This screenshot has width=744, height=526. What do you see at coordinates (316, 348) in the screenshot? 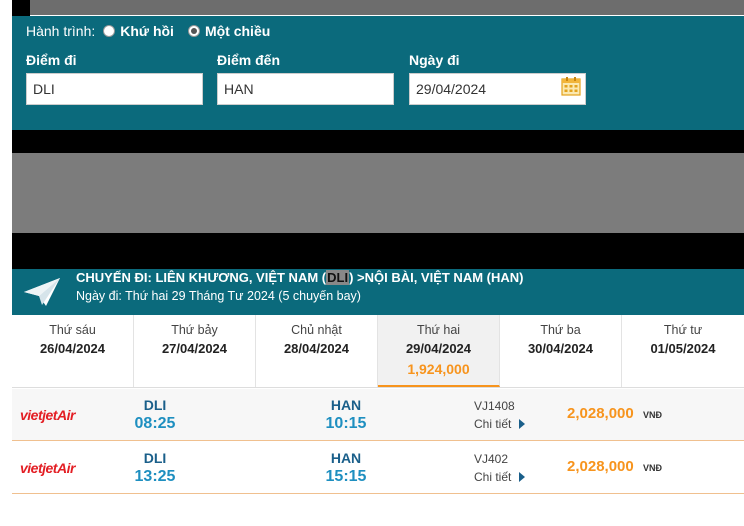
I see `date-tab-date: 28/04/2024` at bounding box center [316, 348].